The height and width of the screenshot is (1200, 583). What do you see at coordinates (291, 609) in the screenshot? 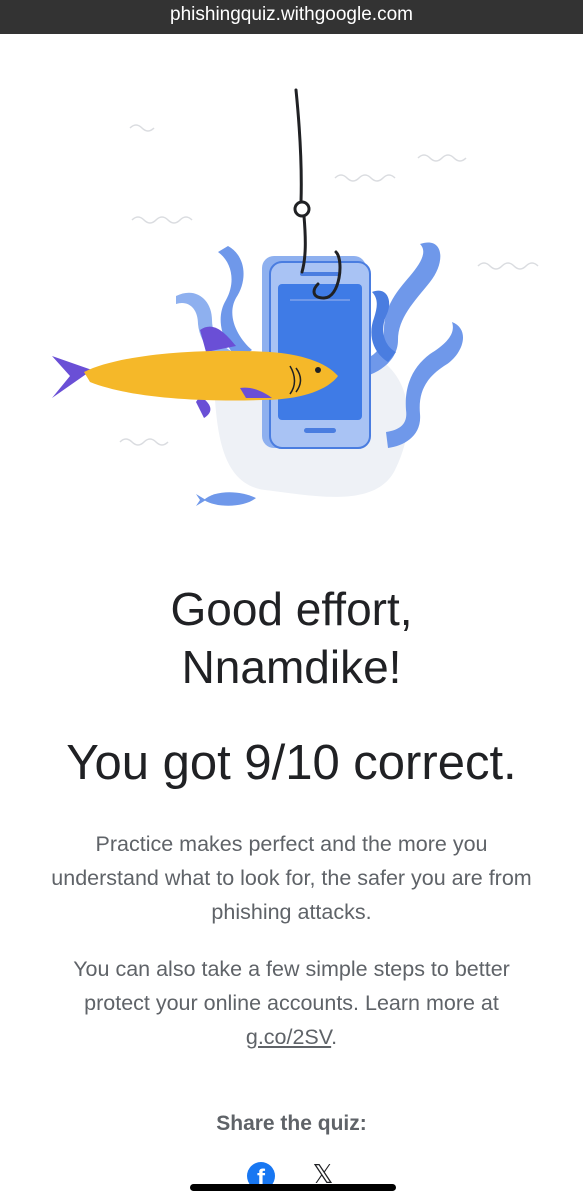
I see `headline-line-1: Good effort,` at bounding box center [291, 609].